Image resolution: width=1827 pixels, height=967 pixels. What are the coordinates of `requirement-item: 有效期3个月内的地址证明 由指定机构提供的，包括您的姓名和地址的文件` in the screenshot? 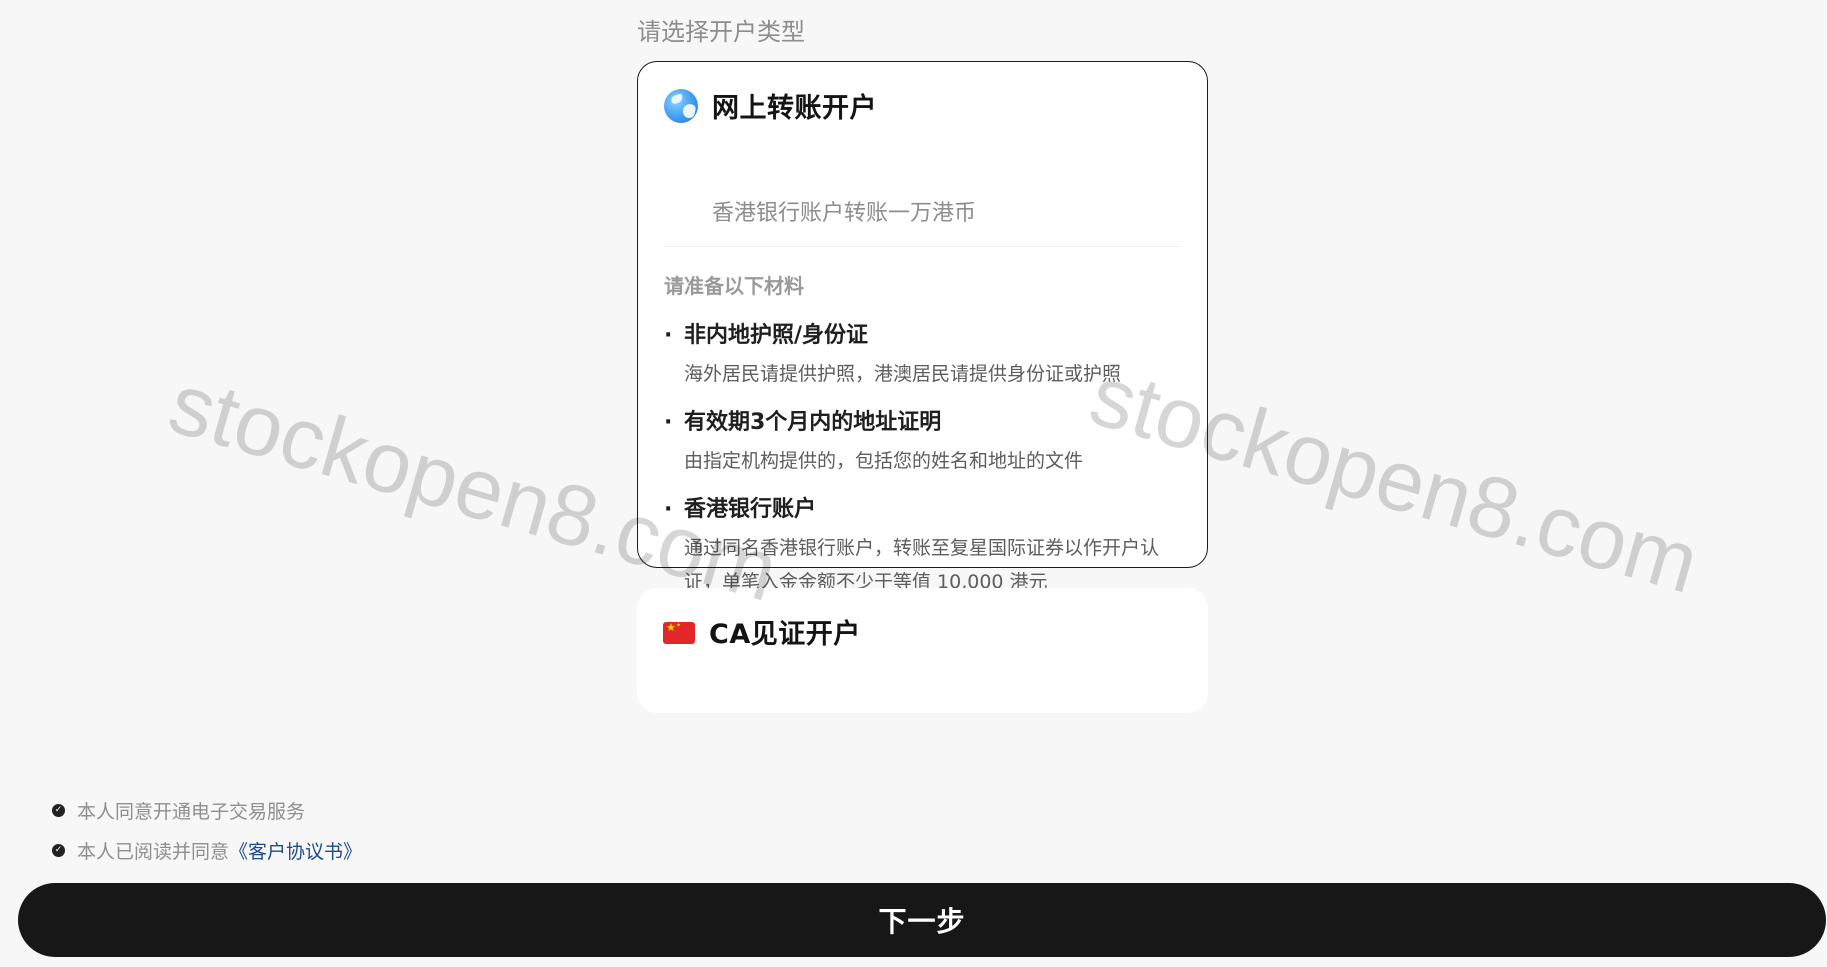 It's located at (922, 443).